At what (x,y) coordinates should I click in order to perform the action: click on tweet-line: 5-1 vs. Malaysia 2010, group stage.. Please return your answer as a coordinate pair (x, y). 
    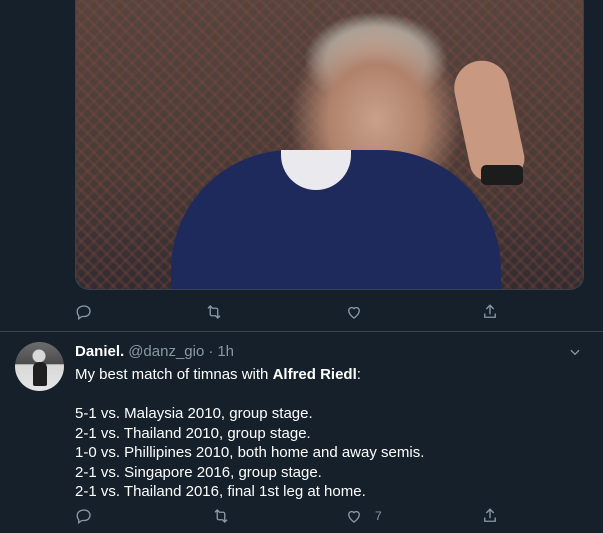
    Looking at the image, I should click on (194, 413).